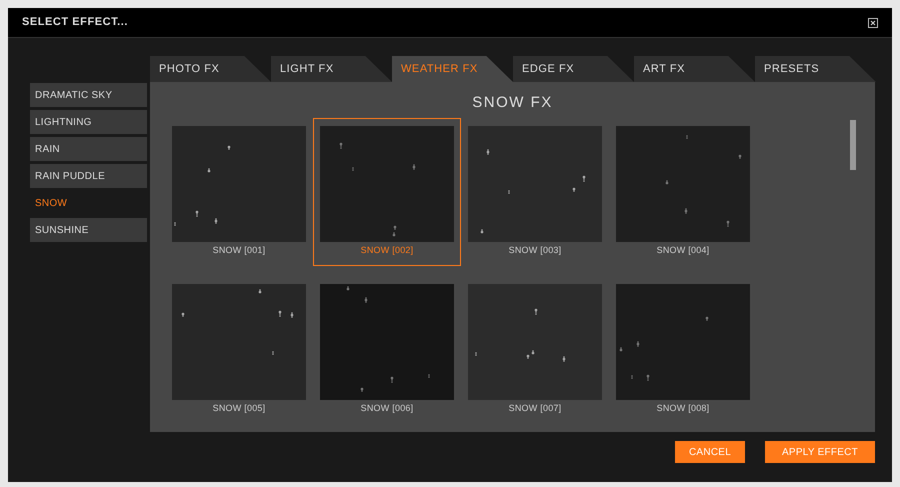 This screenshot has height=487, width=900. Describe the element at coordinates (512, 103) in the screenshot. I see `panel-title: SNOW FX` at that location.